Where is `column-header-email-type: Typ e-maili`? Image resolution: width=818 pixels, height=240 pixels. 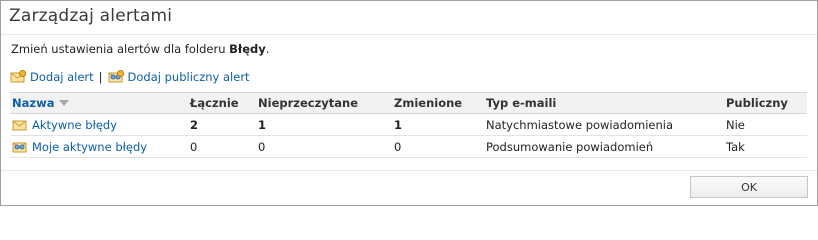 column-header-email-type: Typ e-maili is located at coordinates (521, 103).